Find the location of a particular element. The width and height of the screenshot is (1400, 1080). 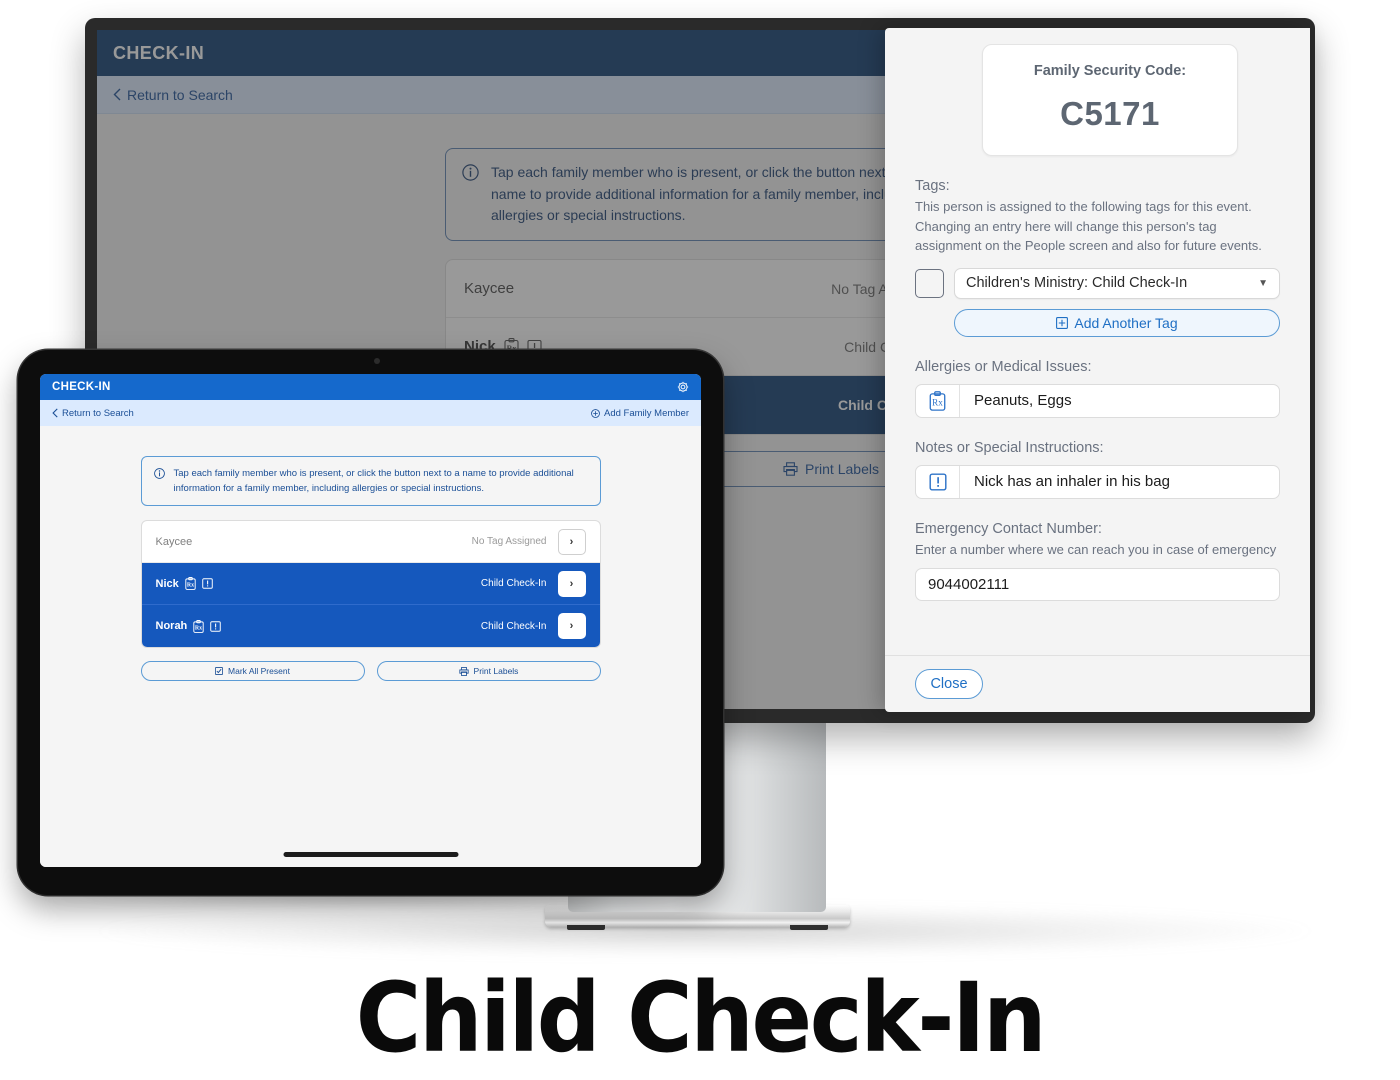

tablet-subbar: Return to Search Add Family Member is located at coordinates (370, 413).